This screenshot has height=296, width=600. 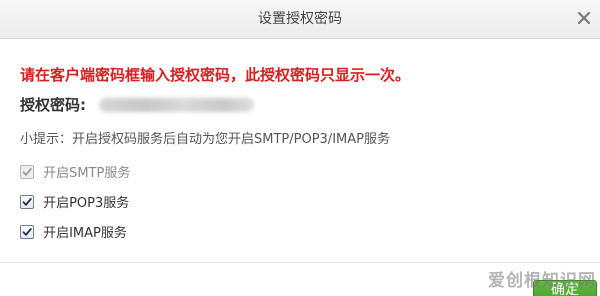 I want to click on auth-code-value-blurred, so click(x=177, y=104).